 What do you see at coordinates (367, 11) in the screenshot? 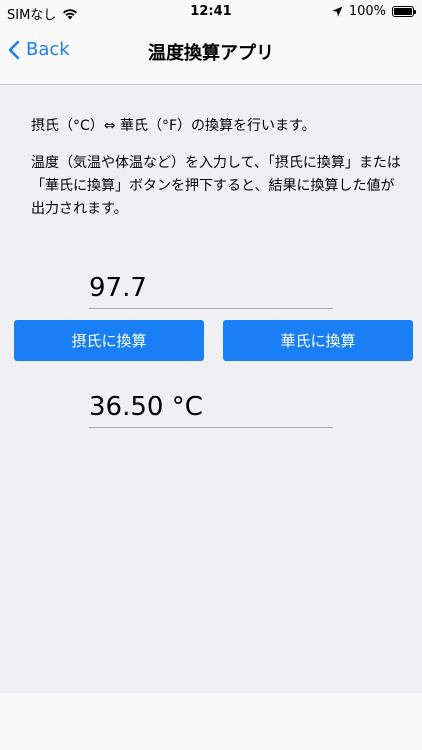
I see `battery-percent: 100%` at bounding box center [367, 11].